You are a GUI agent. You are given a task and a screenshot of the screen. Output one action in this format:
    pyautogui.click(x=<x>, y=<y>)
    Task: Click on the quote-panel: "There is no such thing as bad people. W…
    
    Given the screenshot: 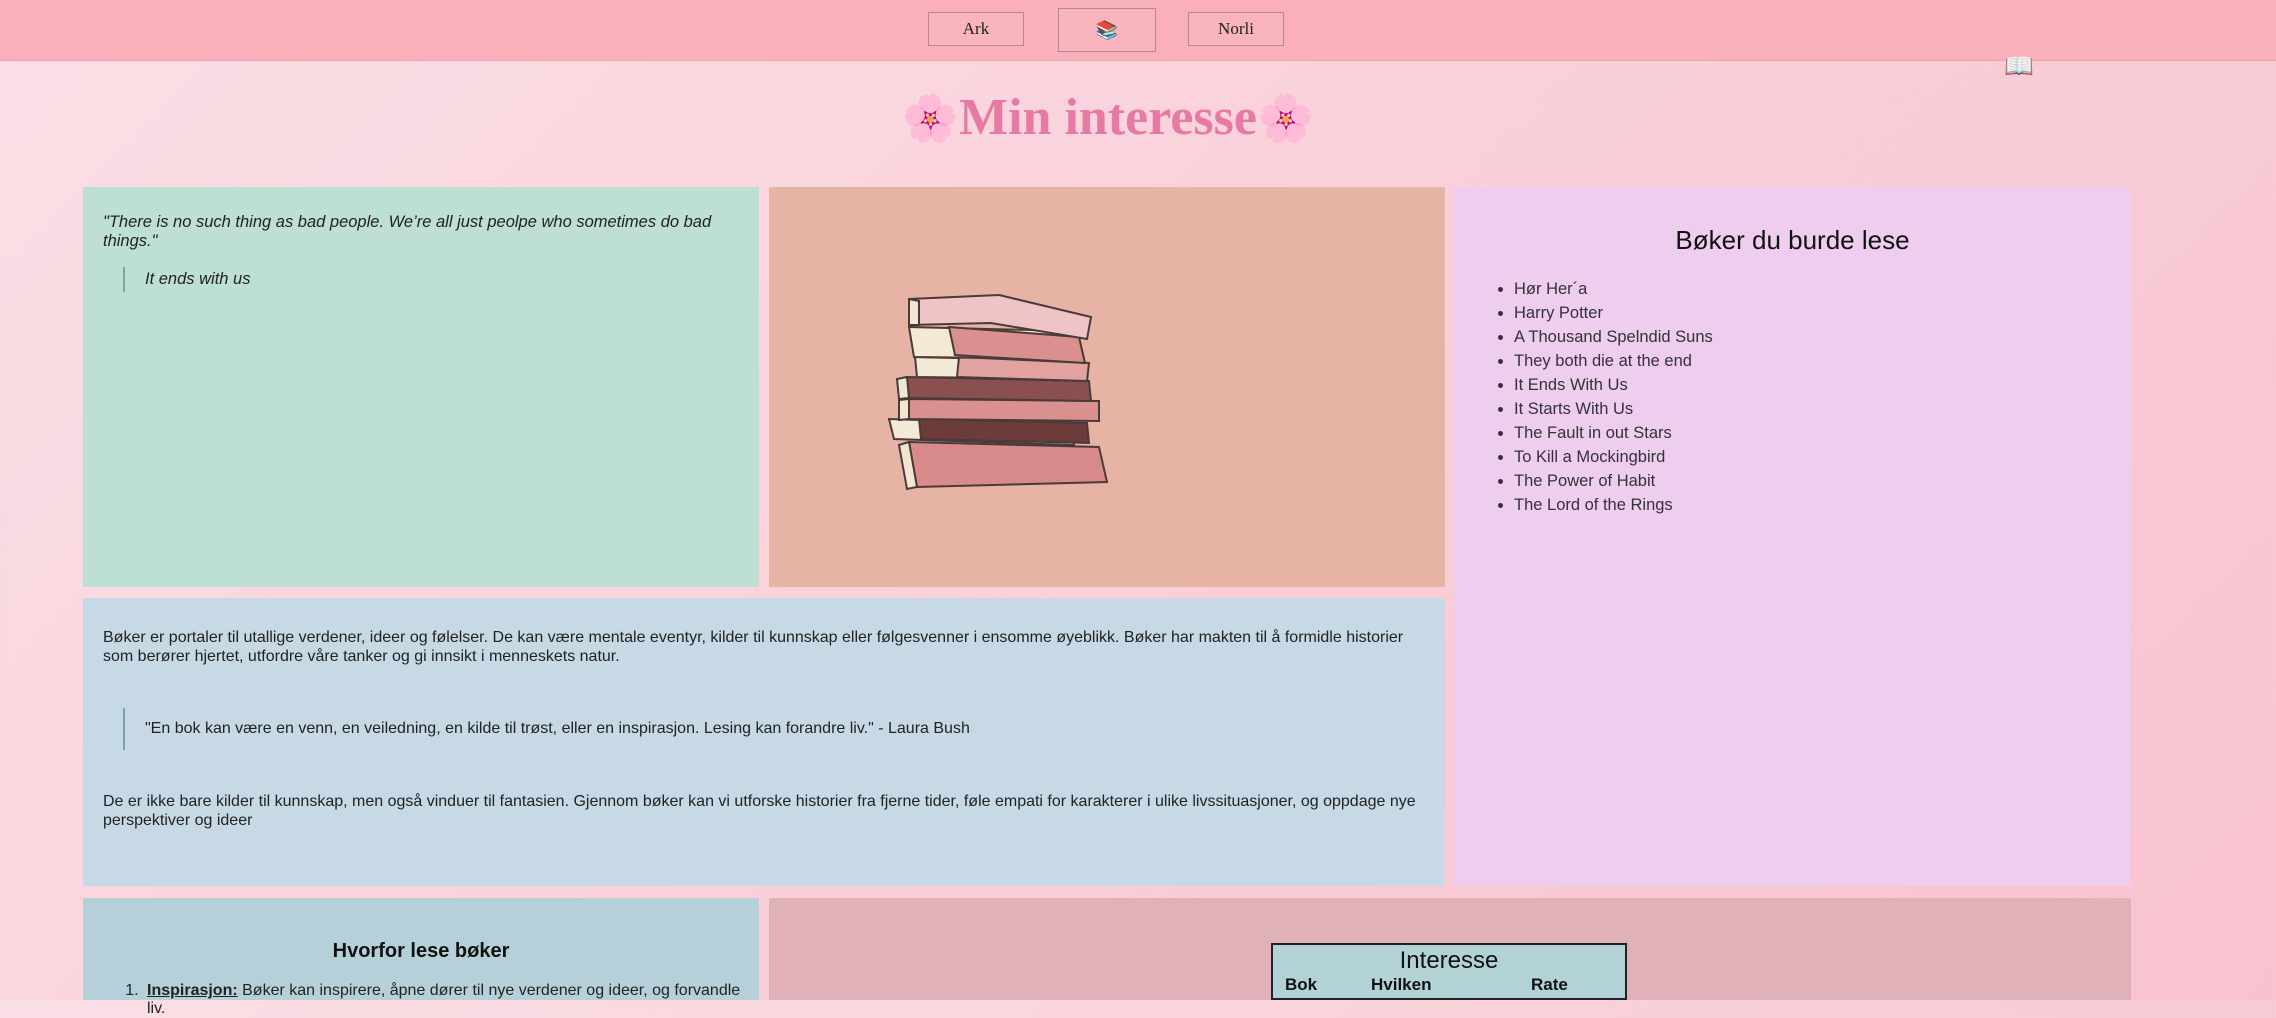 What is the action you would take?
    pyautogui.click(x=421, y=387)
    